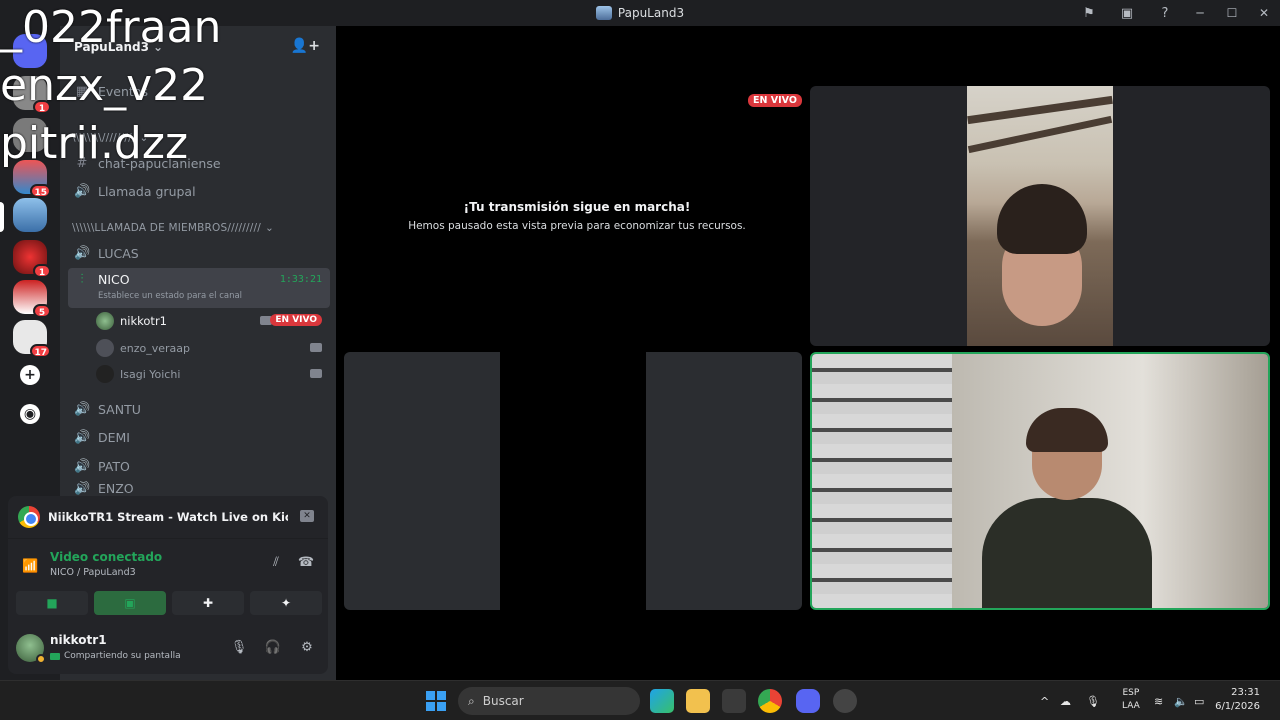 This screenshot has height=720, width=1280. What do you see at coordinates (549, 701) in the screenshot?
I see `search-box: ⌕ Buscar` at bounding box center [549, 701].